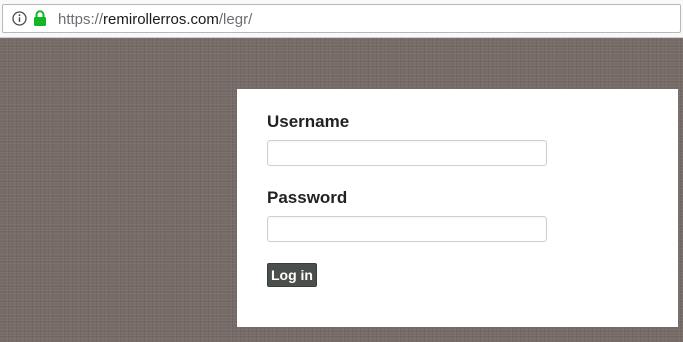 The width and height of the screenshot is (683, 342). I want to click on url-scheme: https://, so click(81, 19).